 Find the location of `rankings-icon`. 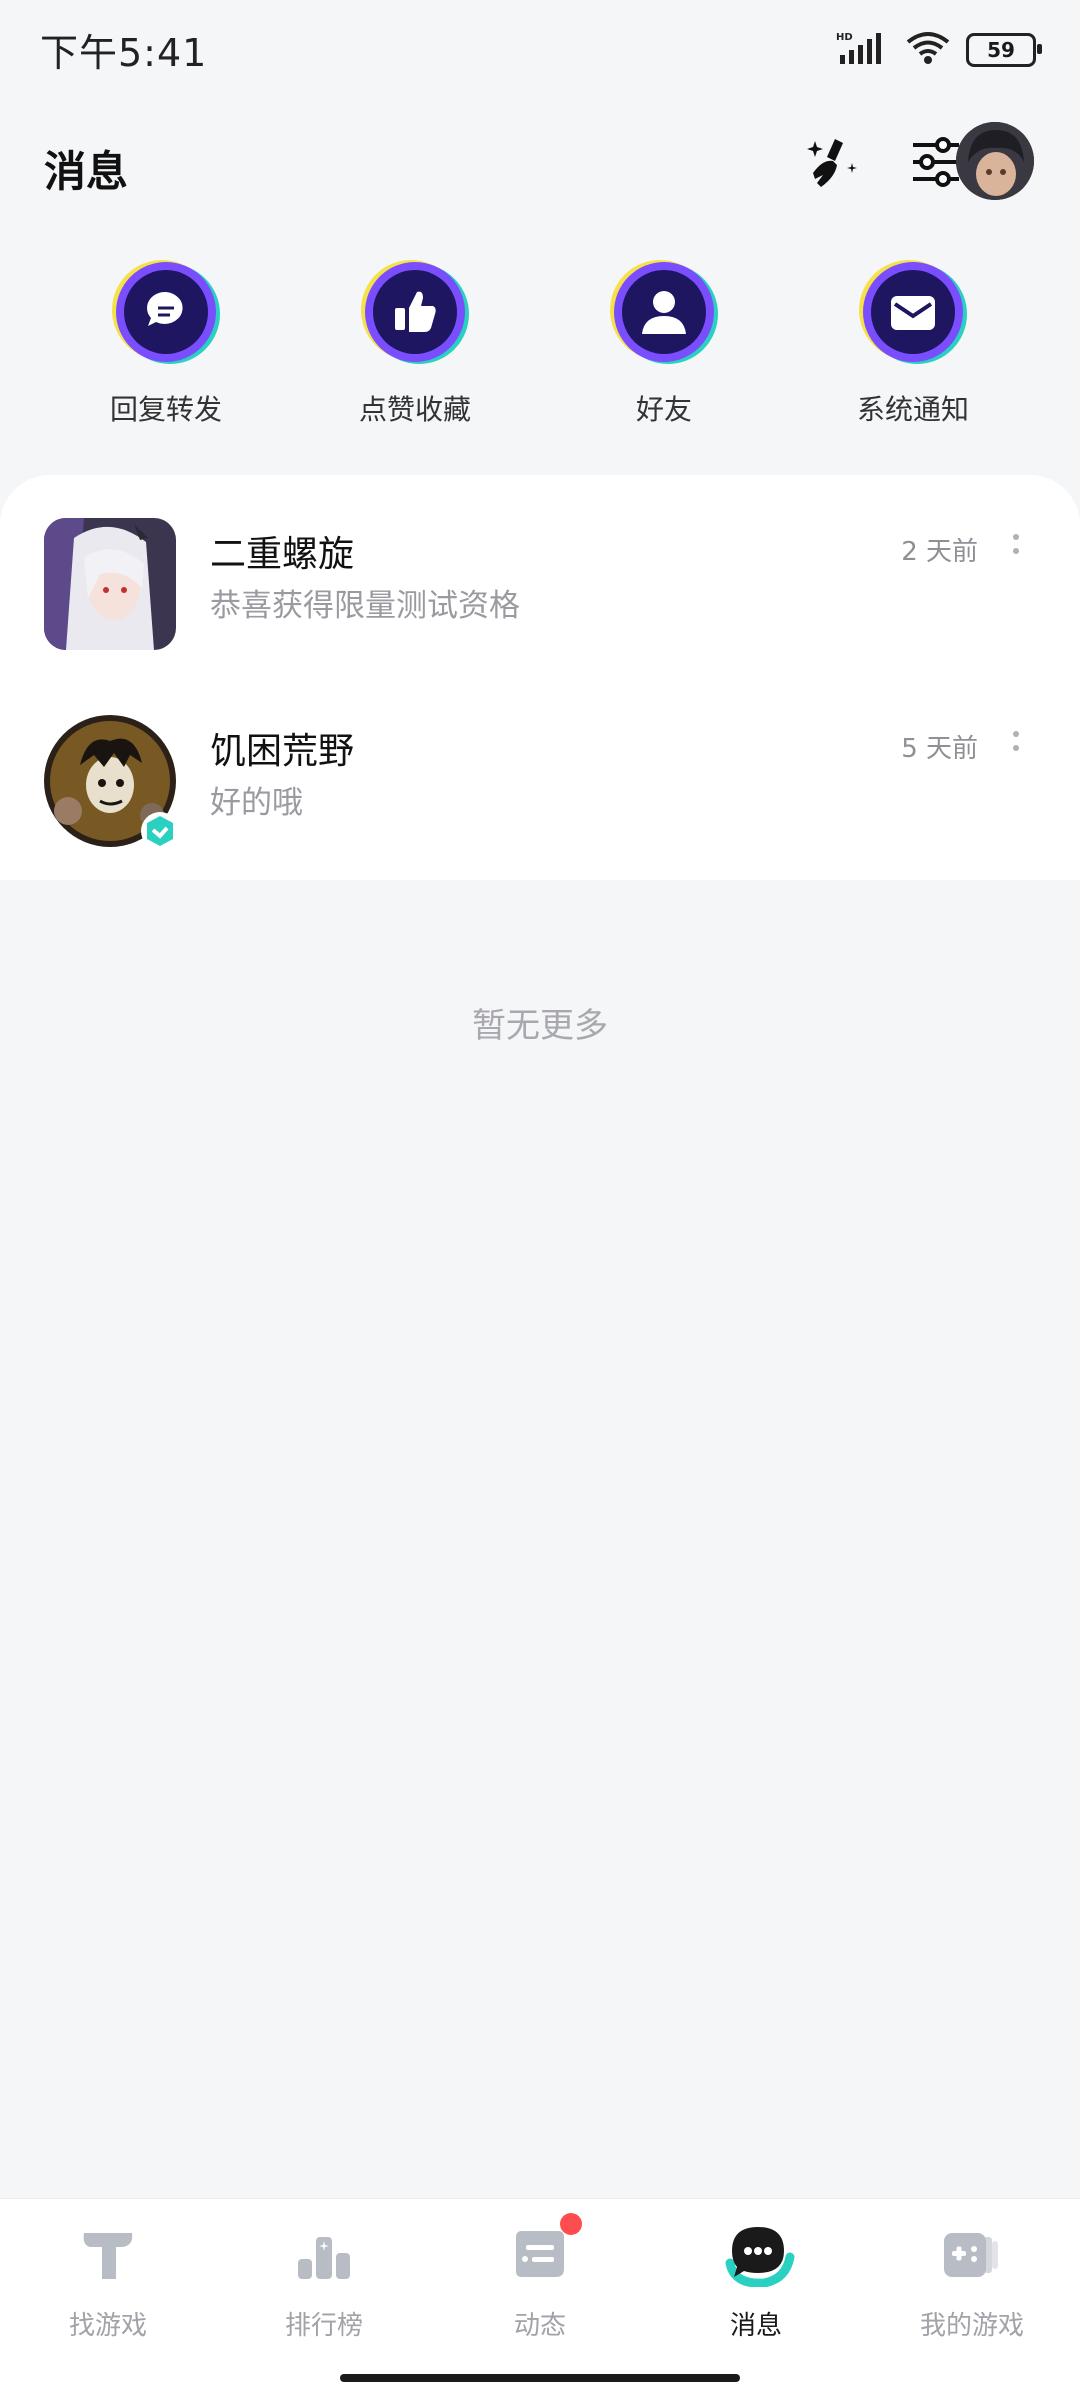

rankings-icon is located at coordinates (324, 2255).